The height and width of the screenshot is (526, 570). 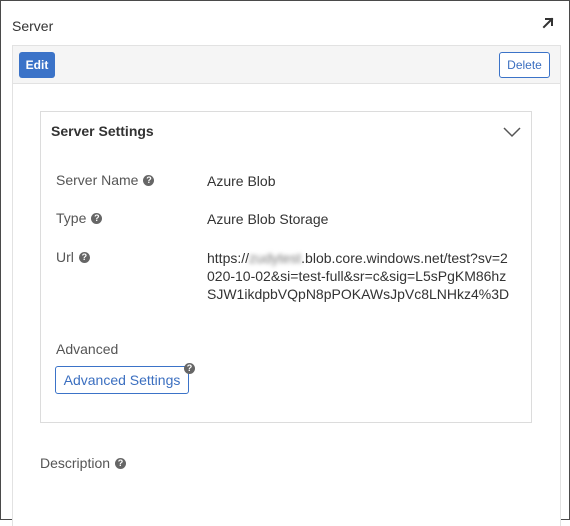 I want to click on advanced-settings-button: Advanced Settings, so click(x=122, y=380).